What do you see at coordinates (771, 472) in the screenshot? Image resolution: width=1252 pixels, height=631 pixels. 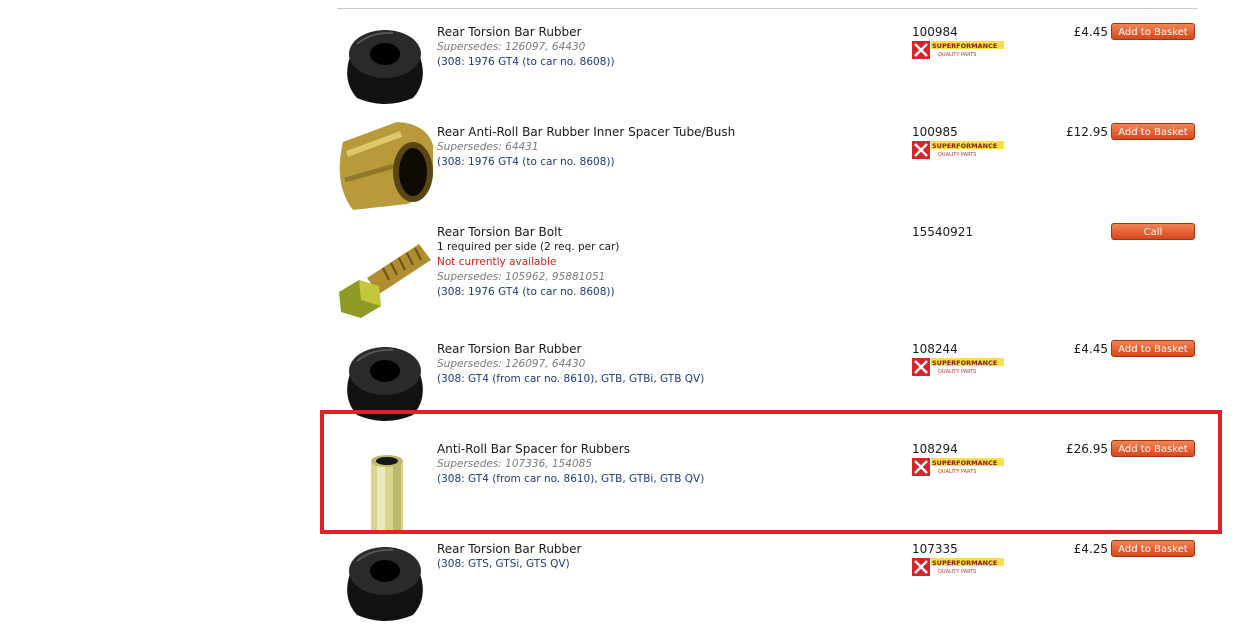 I see `highlight-box` at bounding box center [771, 472].